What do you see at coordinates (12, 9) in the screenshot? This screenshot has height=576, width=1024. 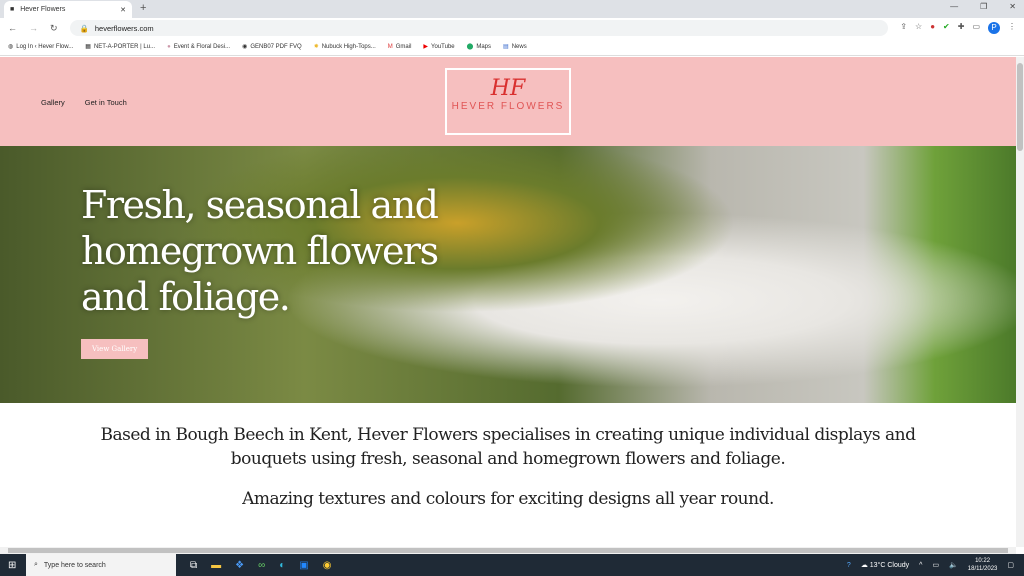 I see `favicon-icon: ■` at bounding box center [12, 9].